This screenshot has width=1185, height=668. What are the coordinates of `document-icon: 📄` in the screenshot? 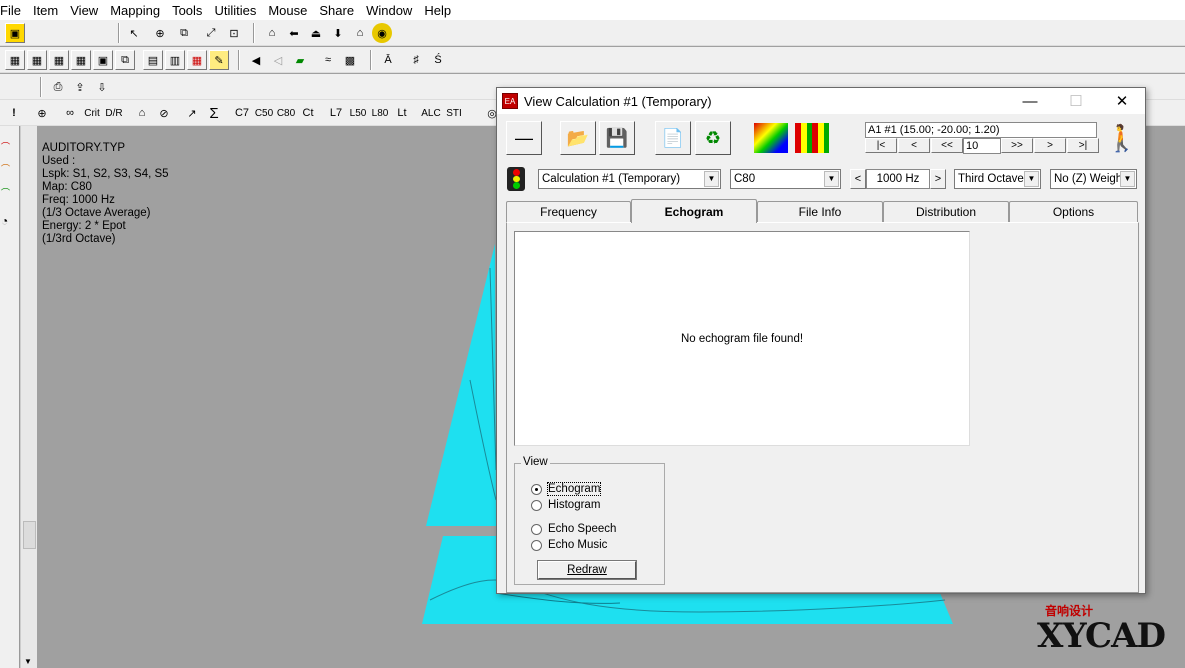 It's located at (673, 137).